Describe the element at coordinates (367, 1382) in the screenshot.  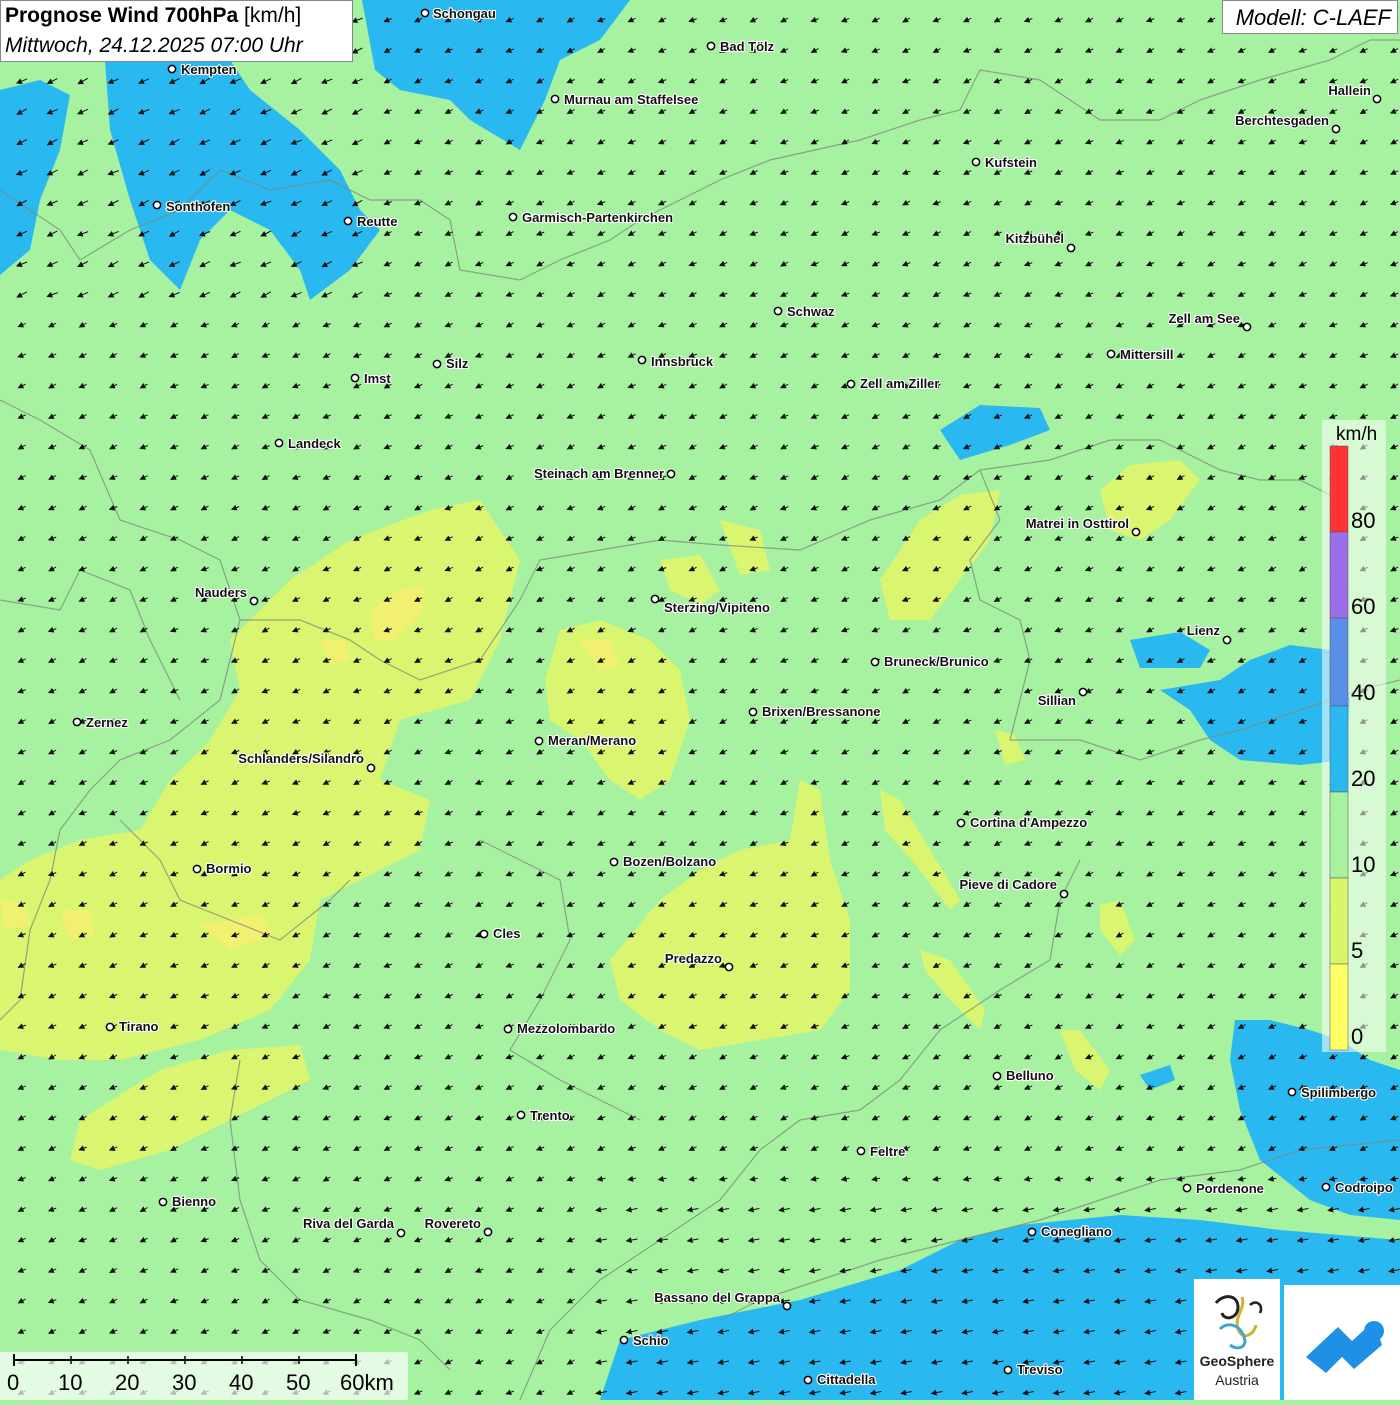
I see `scale-label: 60km` at that location.